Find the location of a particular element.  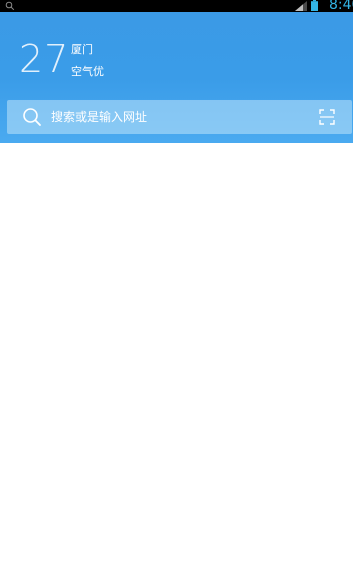

signal-icon is located at coordinates (301, 6).